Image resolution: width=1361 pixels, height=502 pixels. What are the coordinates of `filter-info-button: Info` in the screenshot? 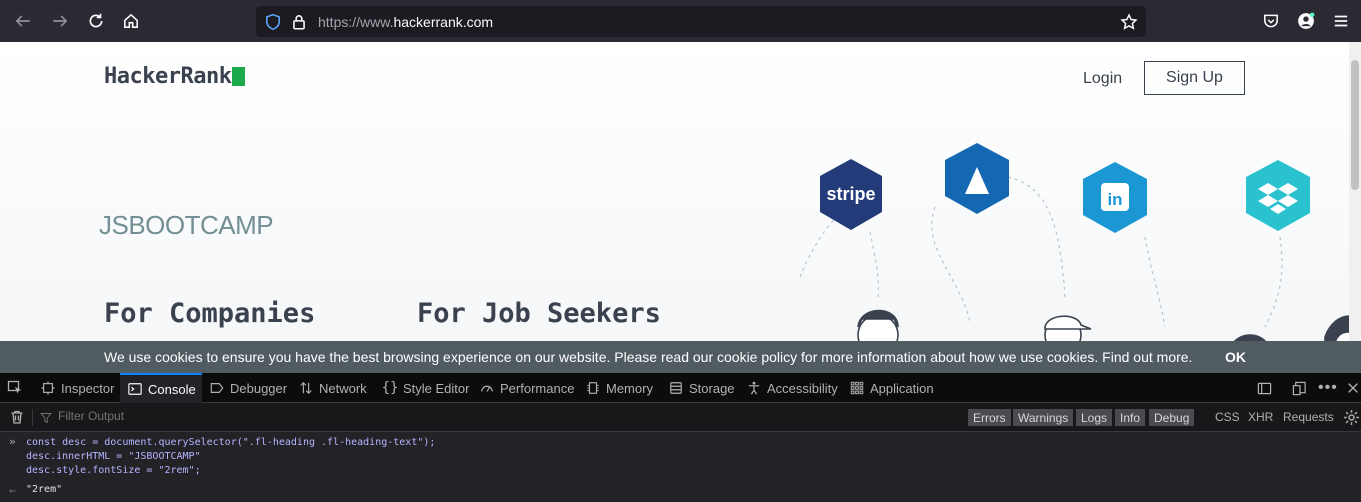 It's located at (1130, 417).